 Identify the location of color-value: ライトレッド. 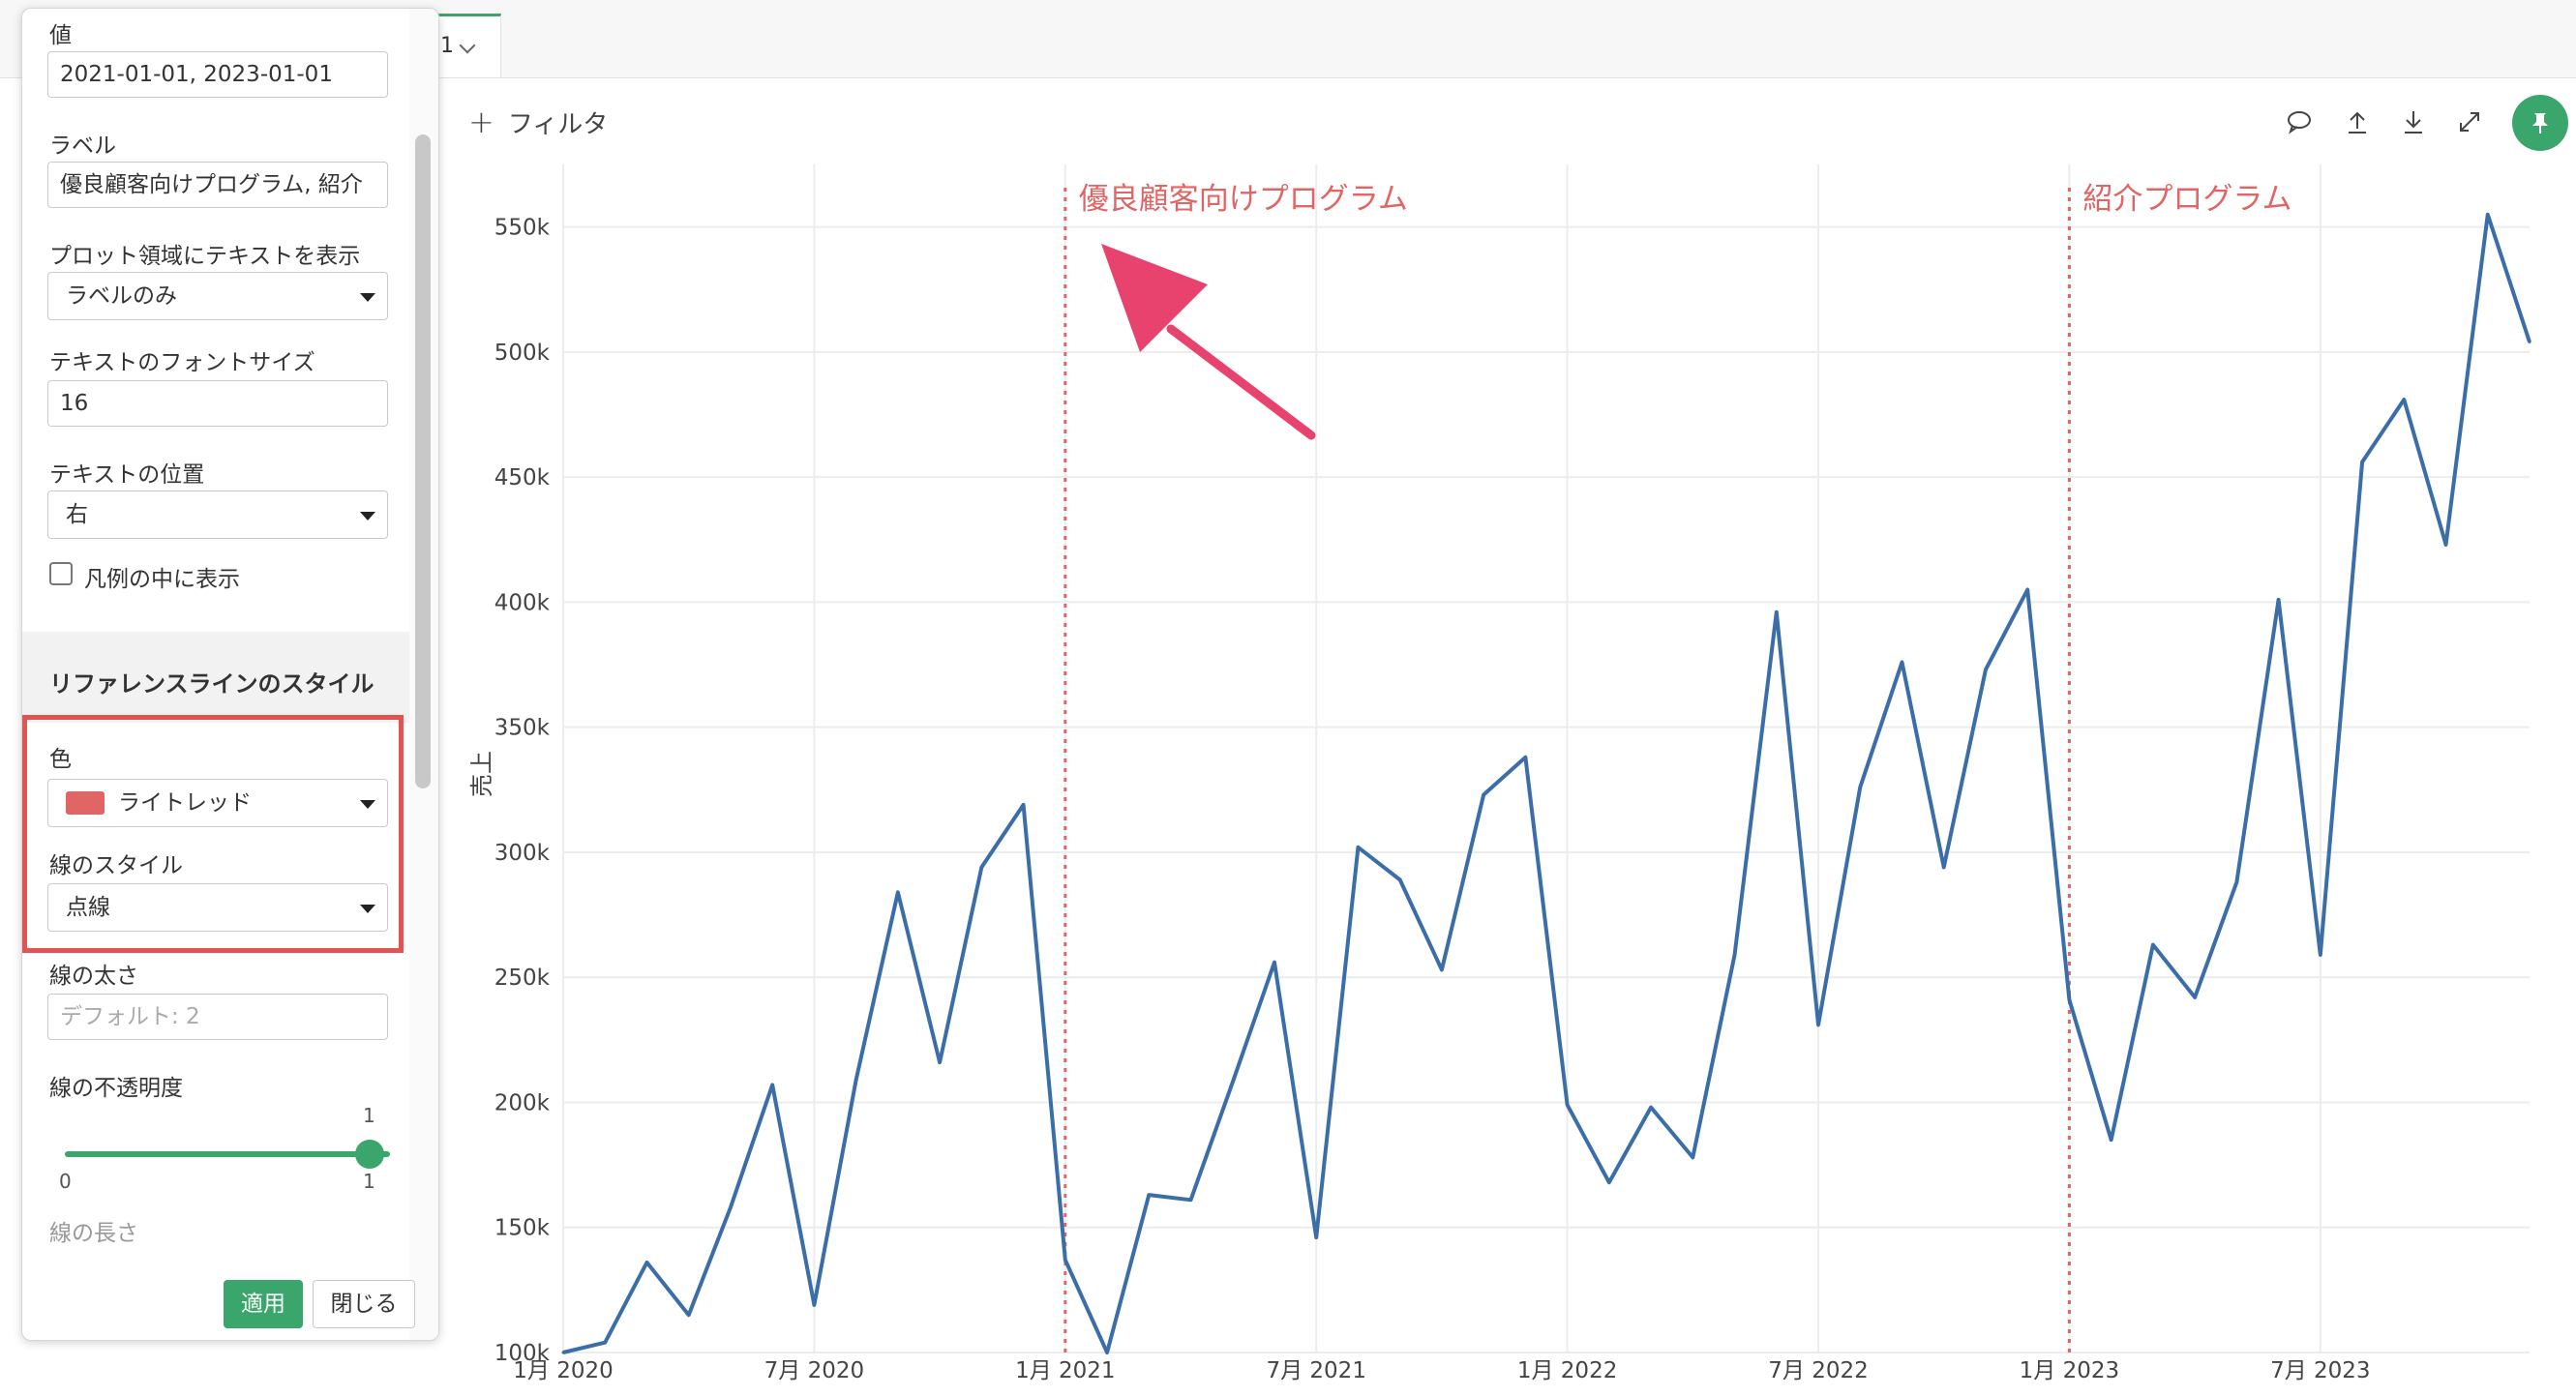
(185, 803).